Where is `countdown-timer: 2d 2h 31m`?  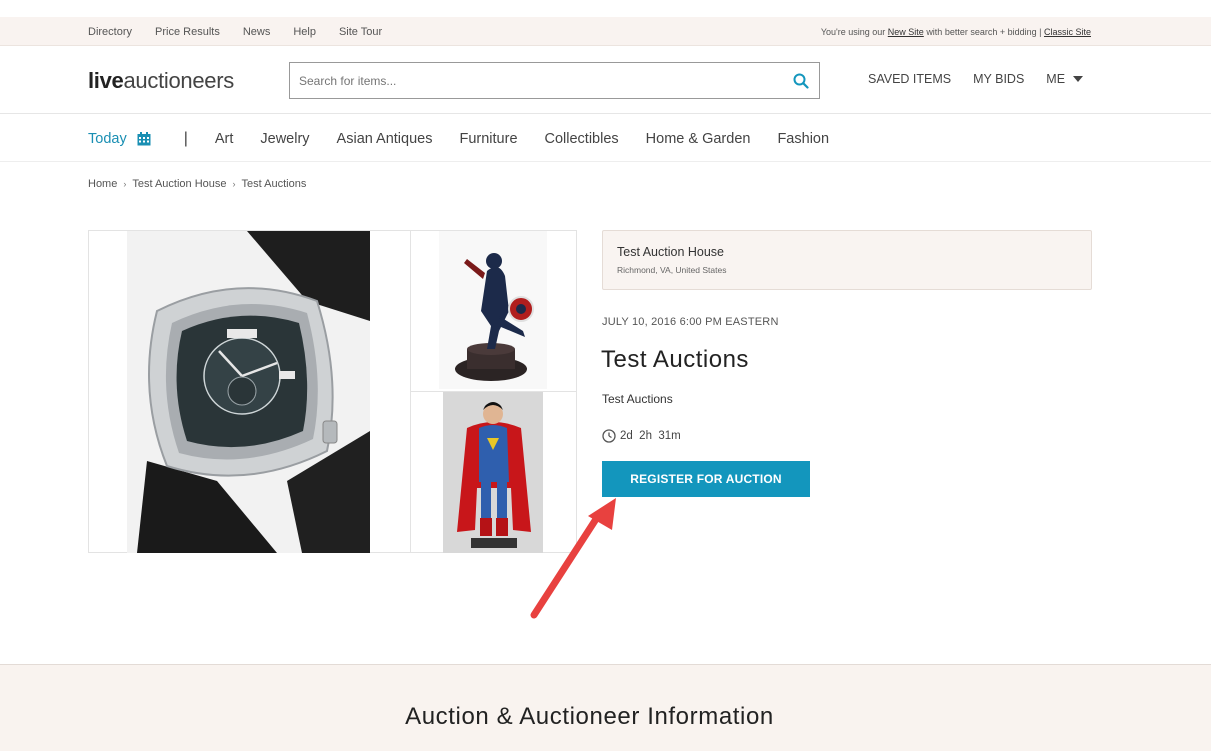
countdown-timer: 2d 2h 31m is located at coordinates (641, 436).